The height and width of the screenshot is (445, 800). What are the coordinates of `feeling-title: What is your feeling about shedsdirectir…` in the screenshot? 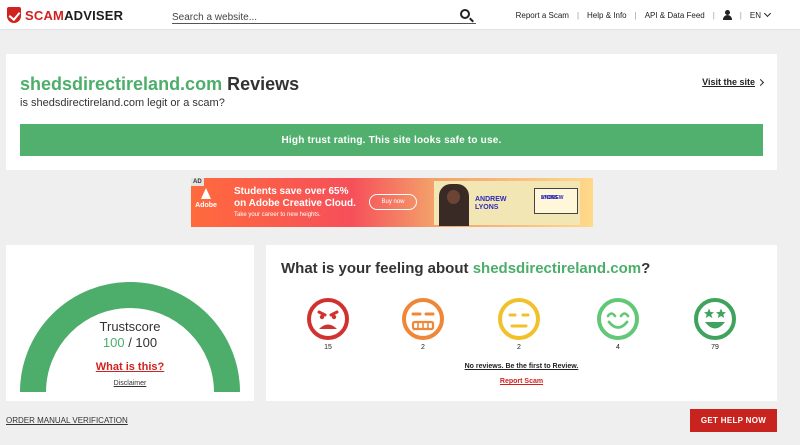 It's located at (465, 268).